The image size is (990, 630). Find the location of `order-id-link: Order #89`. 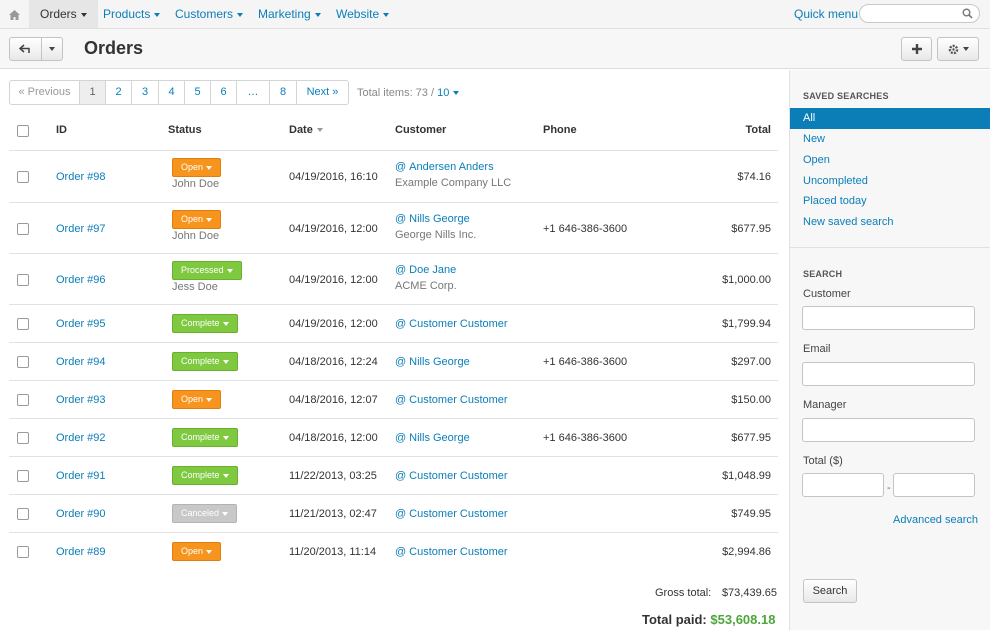

order-id-link: Order #89 is located at coordinates (81, 552).